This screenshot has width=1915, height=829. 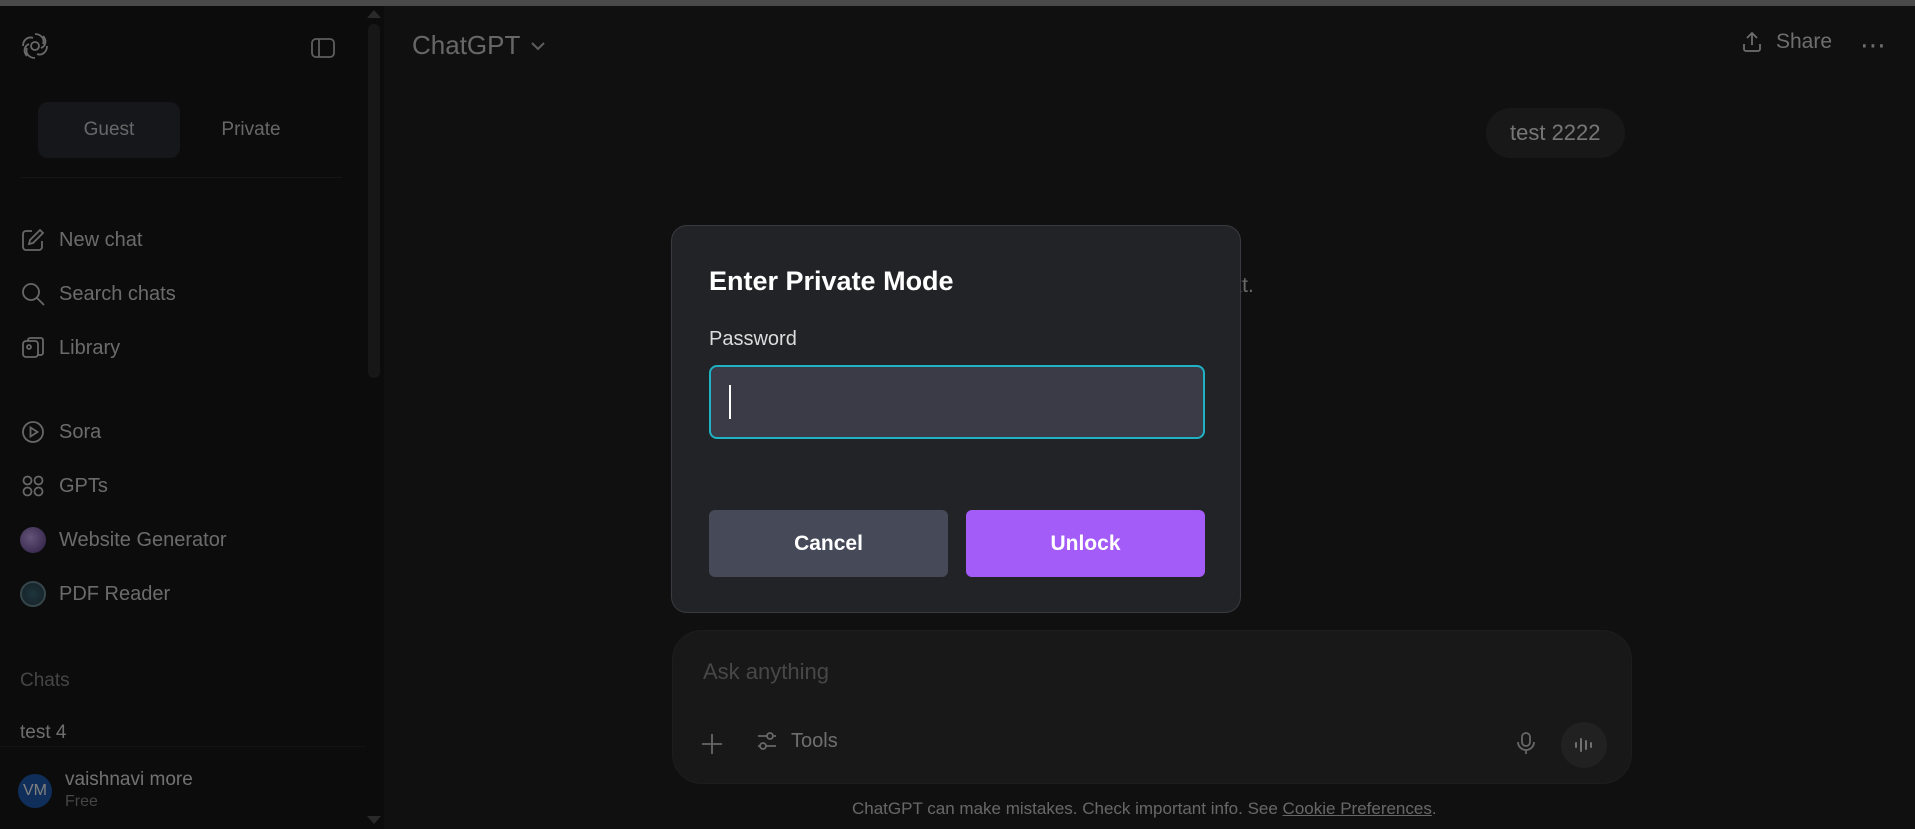 I want to click on window-top-border, so click(x=957, y=3).